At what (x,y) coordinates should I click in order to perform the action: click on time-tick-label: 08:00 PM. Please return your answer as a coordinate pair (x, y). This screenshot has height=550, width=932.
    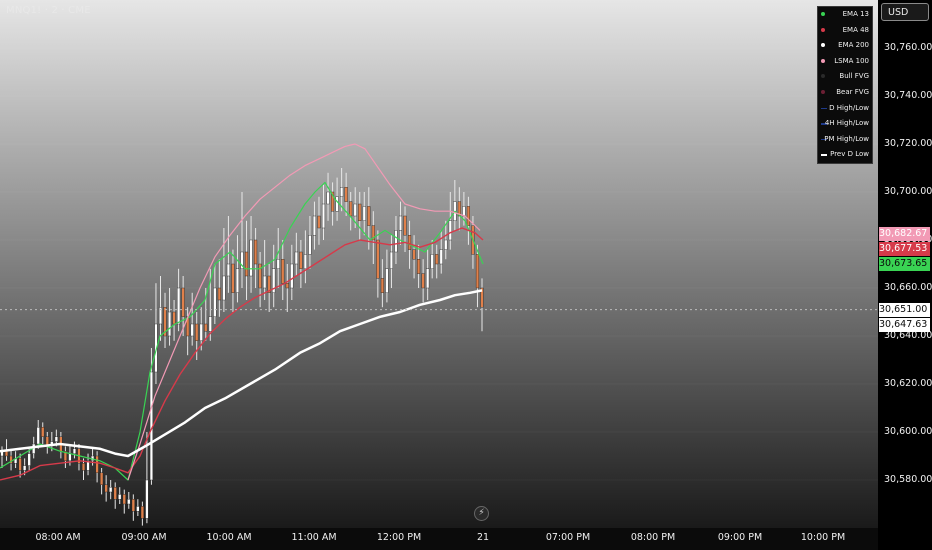
    Looking at the image, I should click on (653, 537).